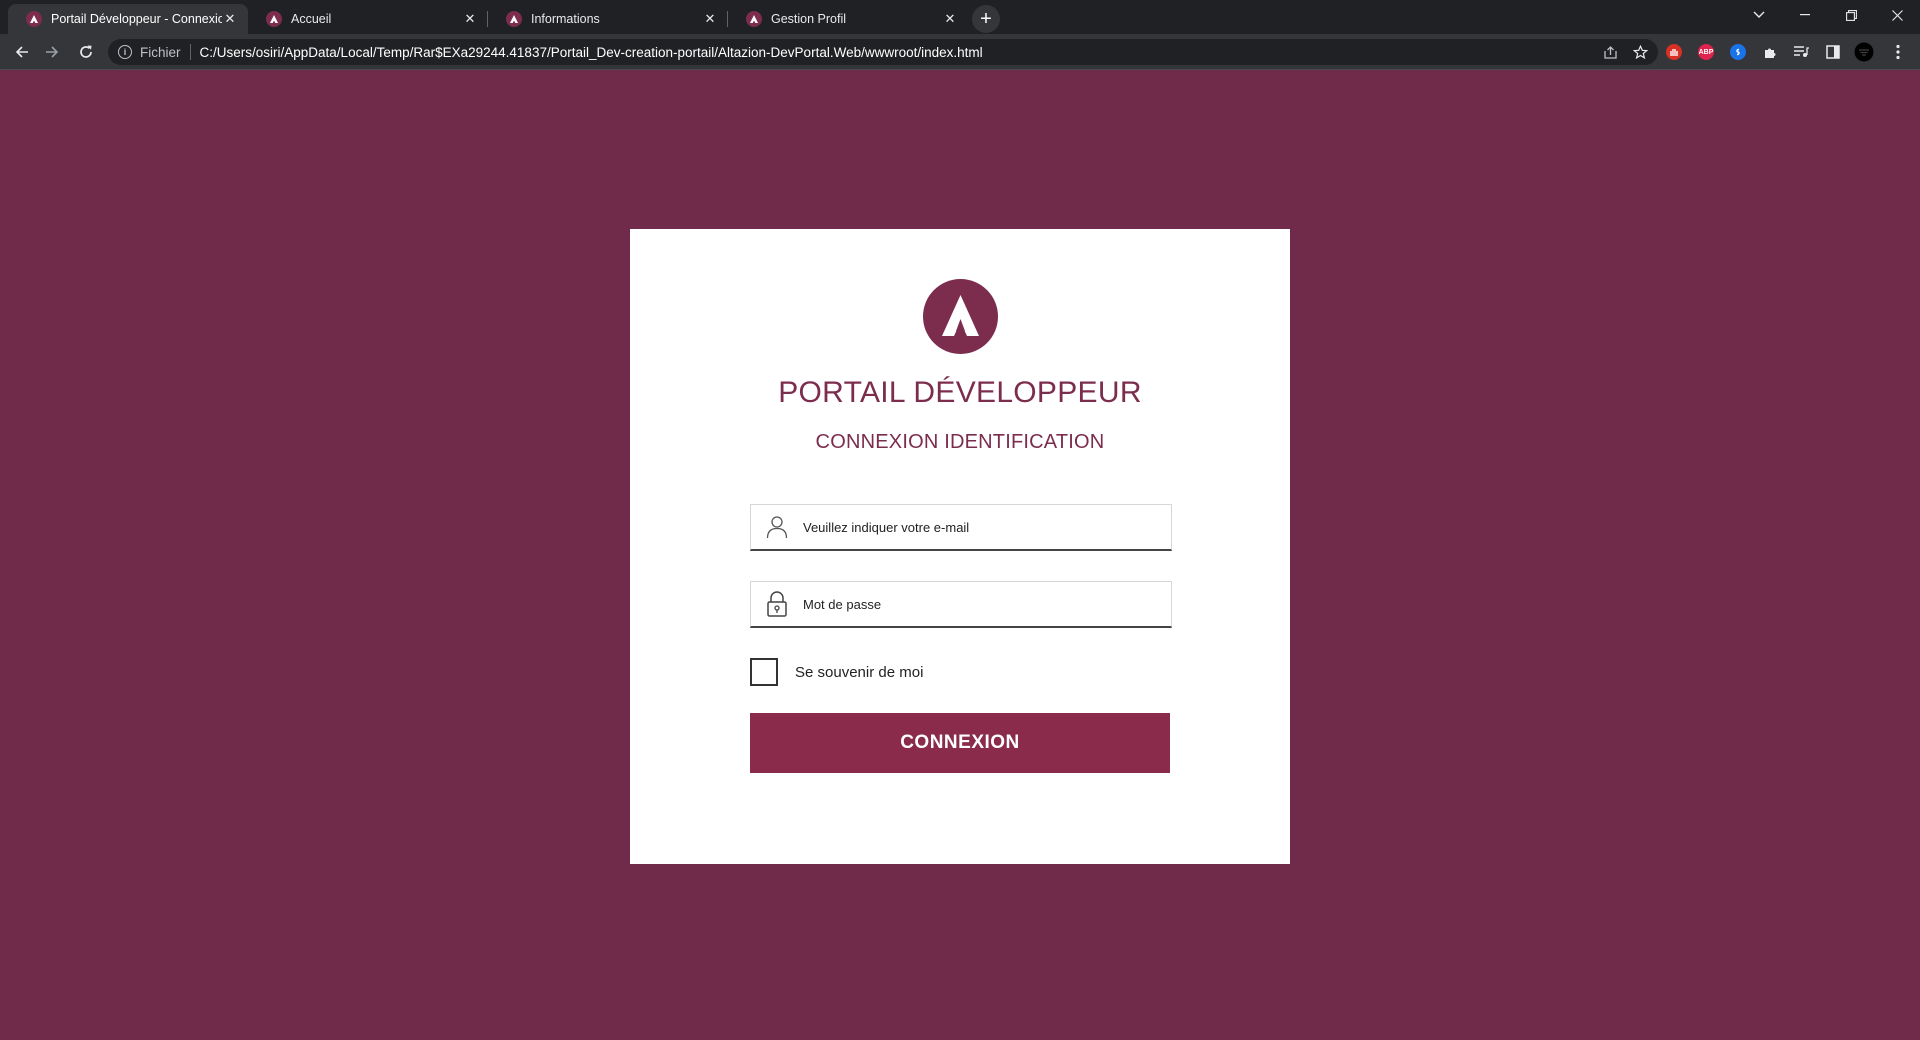 The image size is (1920, 1040). I want to click on tab-informations: Informations ✕, so click(608, 19).